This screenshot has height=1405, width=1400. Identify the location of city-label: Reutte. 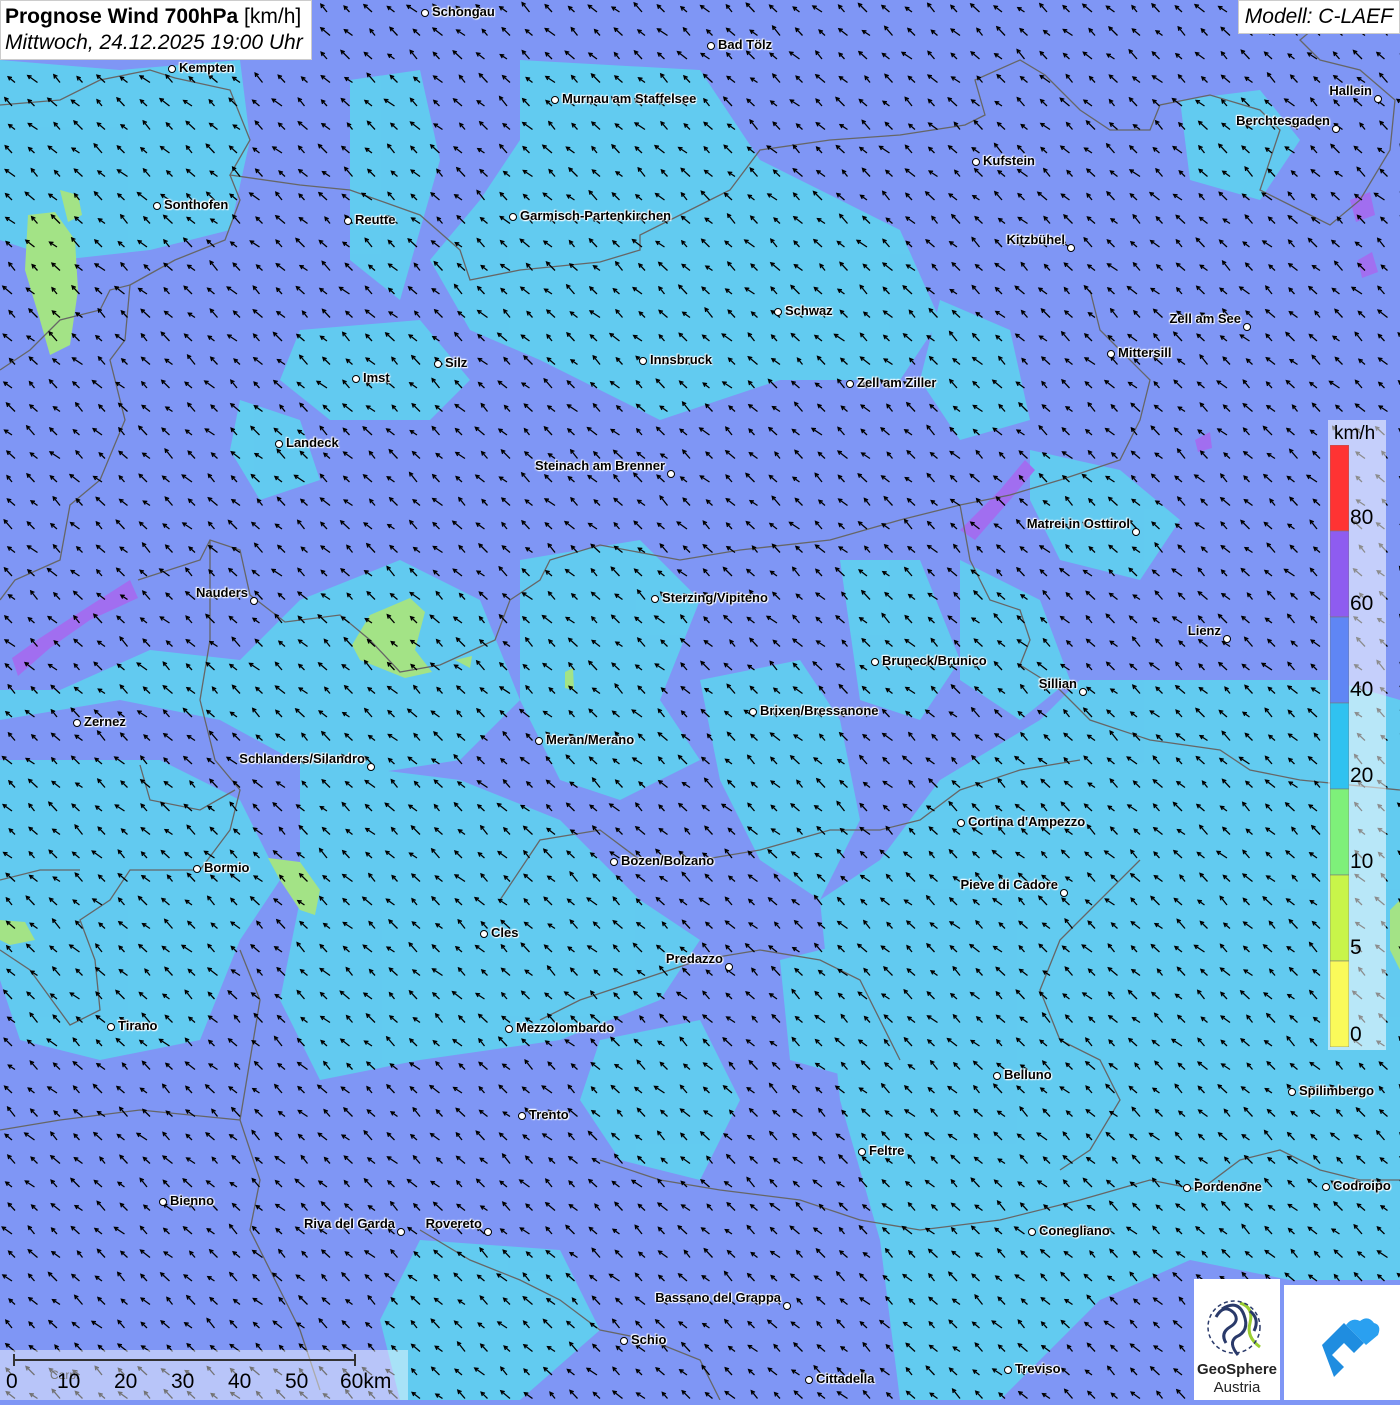
(375, 219).